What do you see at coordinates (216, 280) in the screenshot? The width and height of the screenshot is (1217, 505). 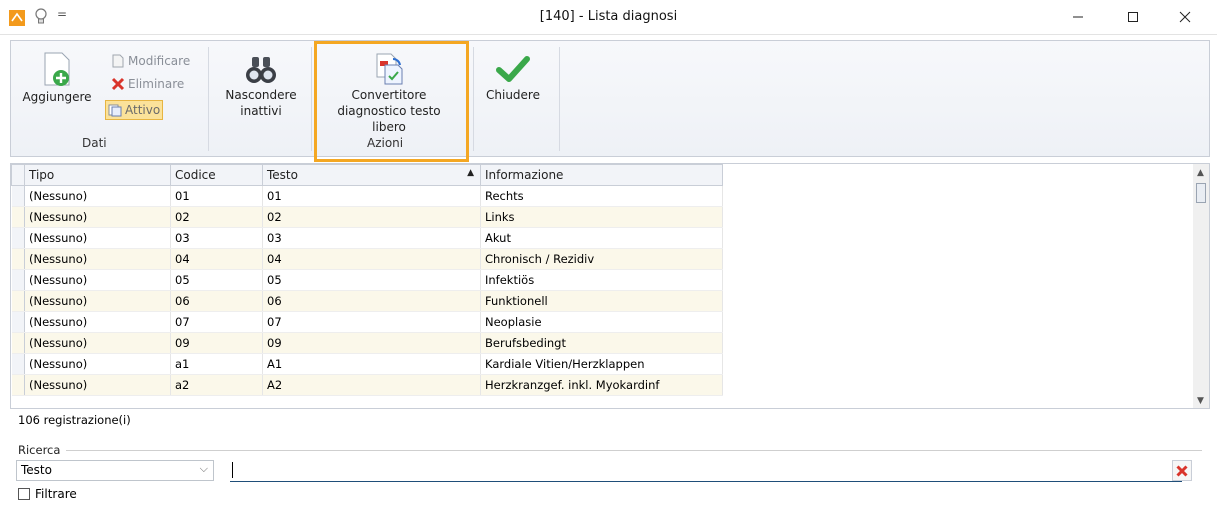 I see `cell-codice: 05` at bounding box center [216, 280].